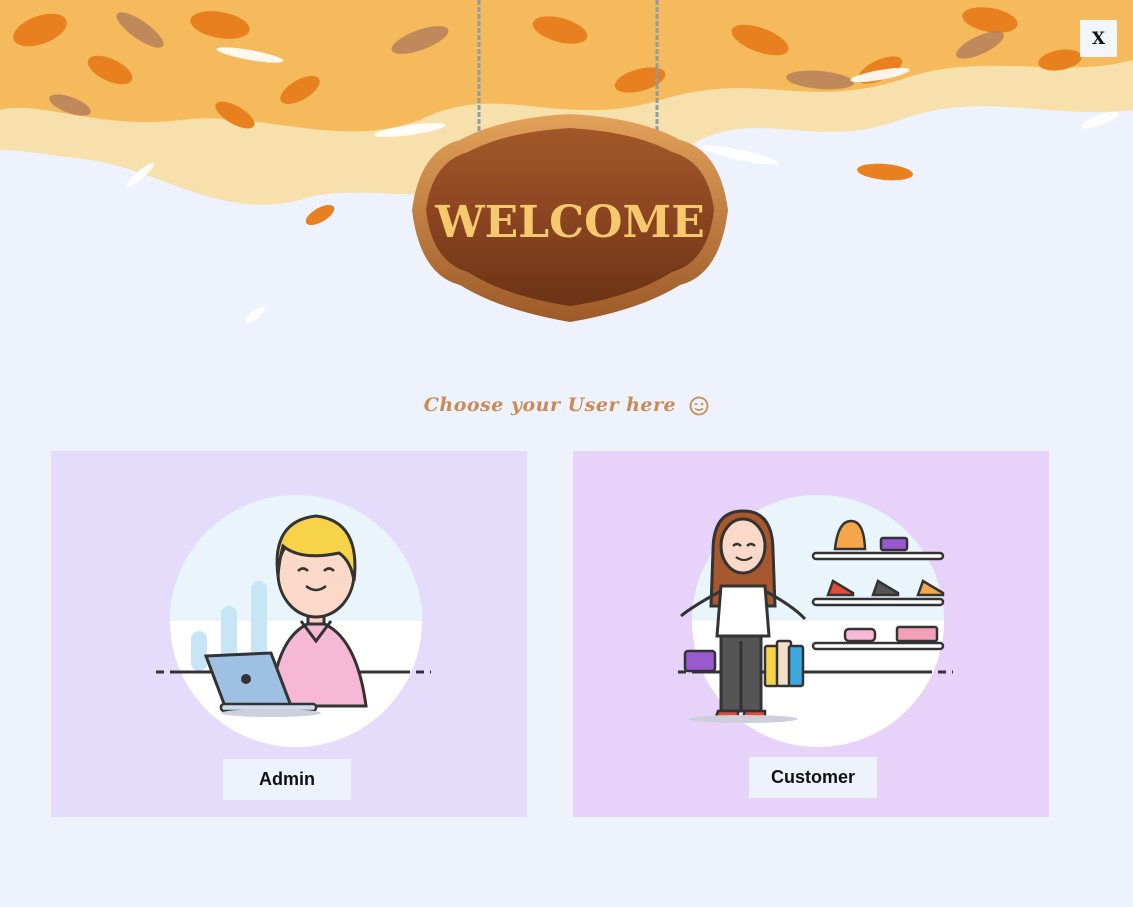 The height and width of the screenshot is (907, 1133). Describe the element at coordinates (569, 222) in the screenshot. I see `welcome-sign-text: WELCOME` at that location.